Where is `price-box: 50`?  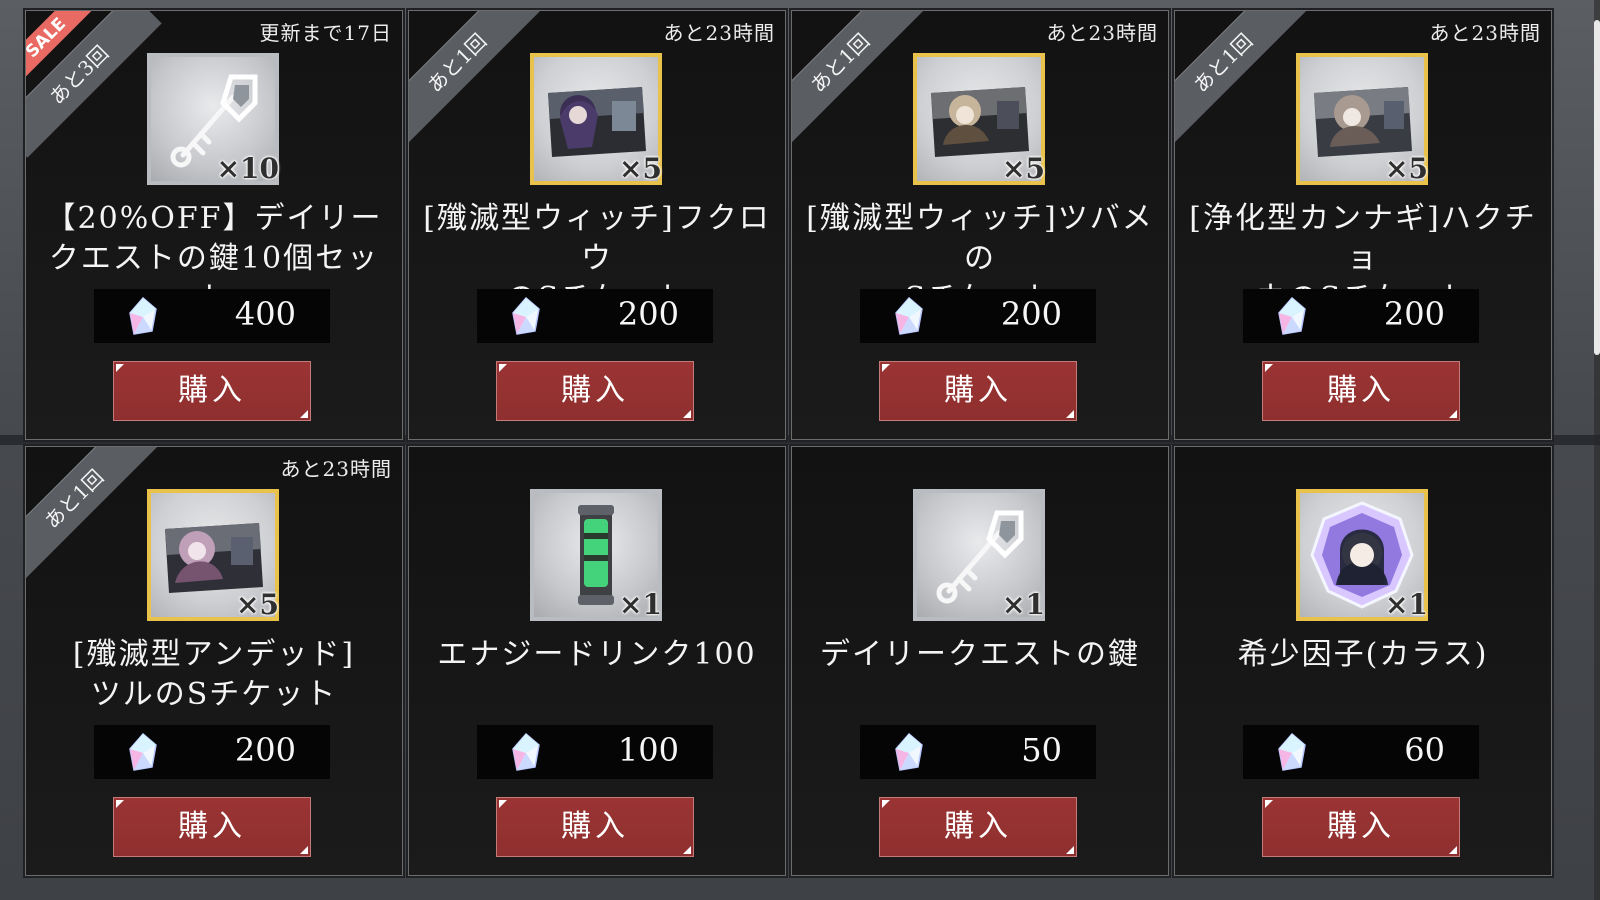
price-box: 50 is located at coordinates (978, 752).